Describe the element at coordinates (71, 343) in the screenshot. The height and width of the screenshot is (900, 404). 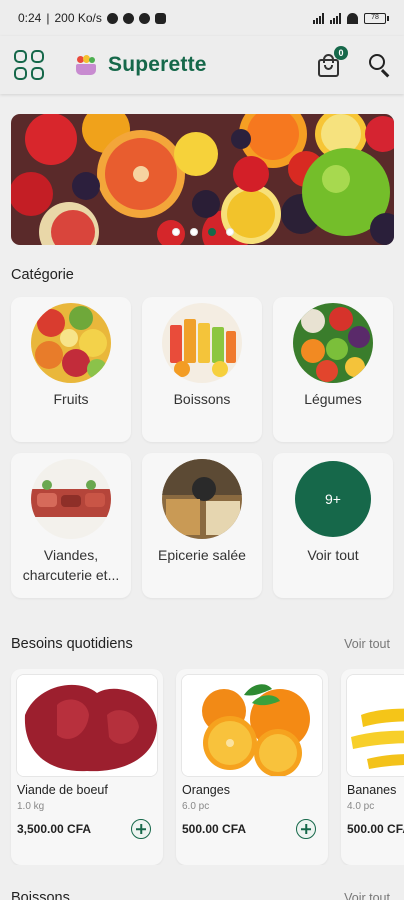
I see `category-fruits-image` at that location.